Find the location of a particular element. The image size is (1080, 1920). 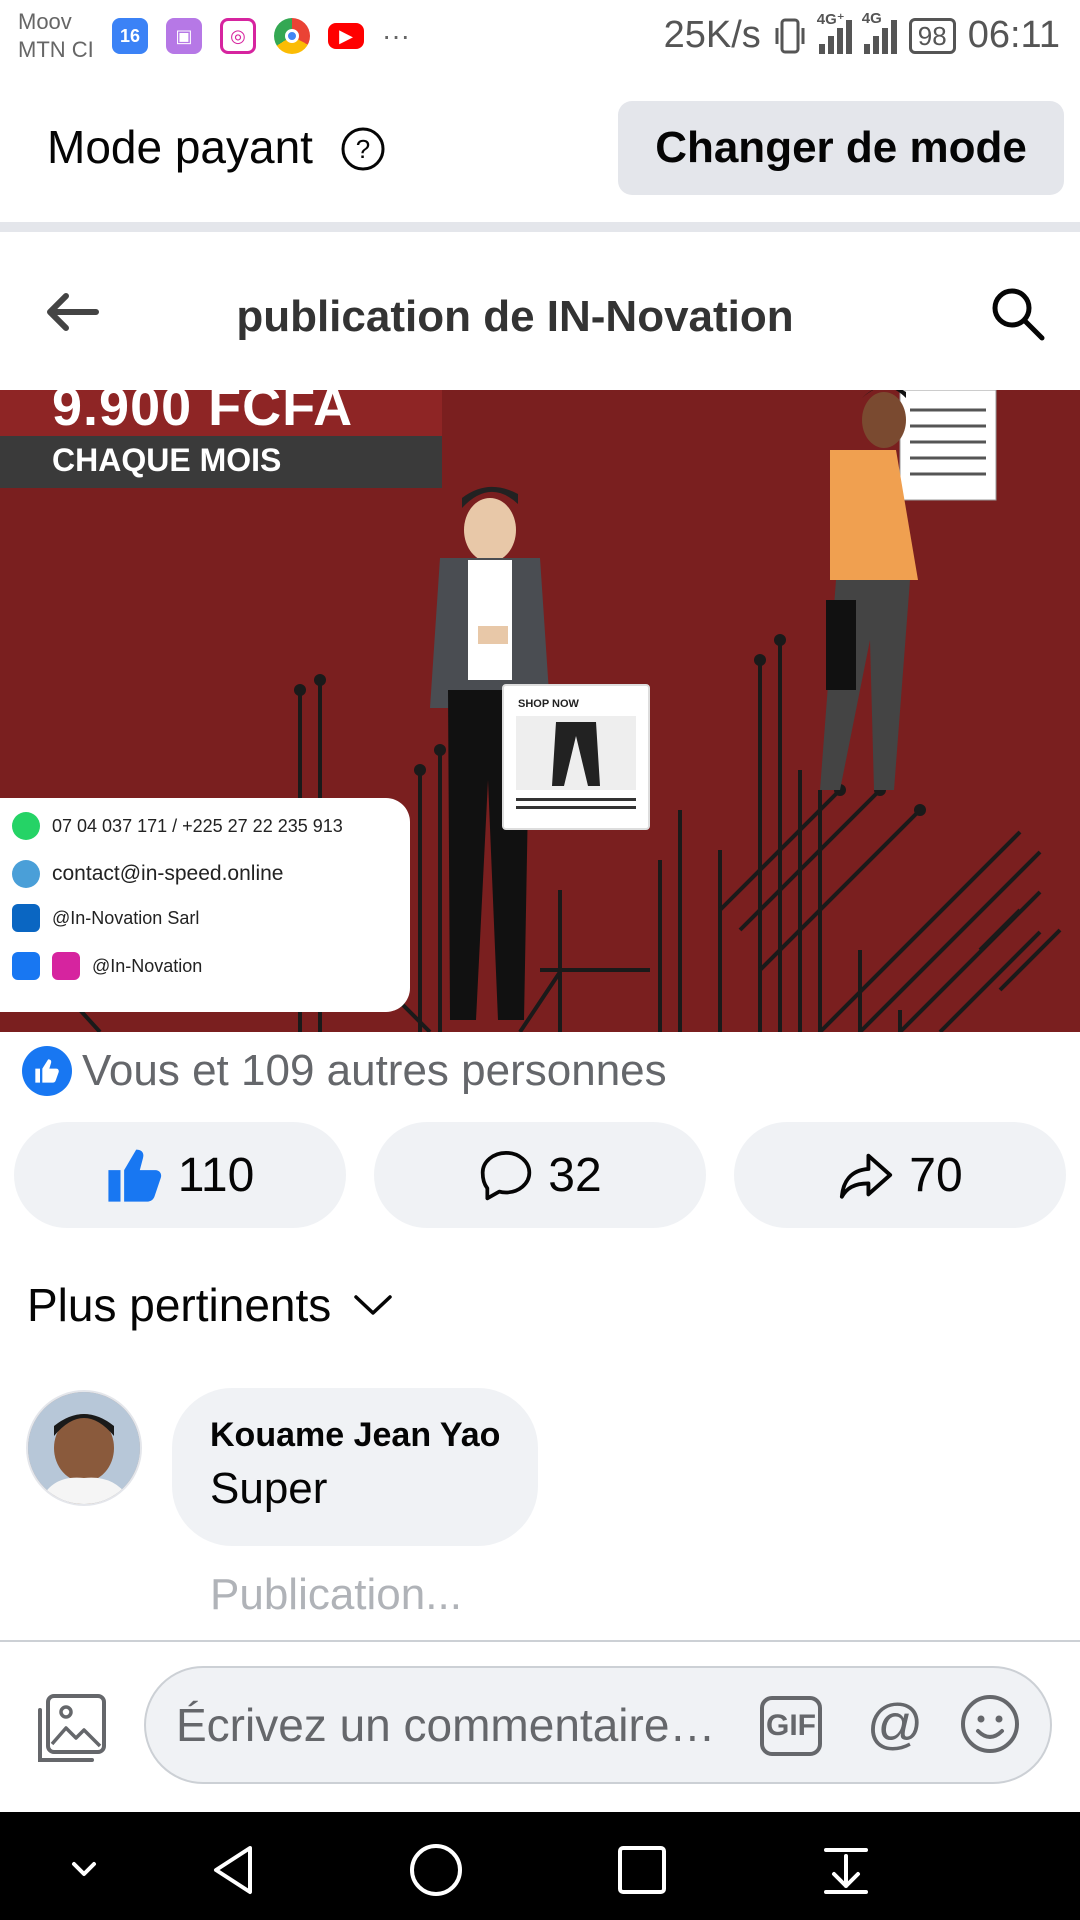

network-speed: 25K/s is located at coordinates (712, 35).